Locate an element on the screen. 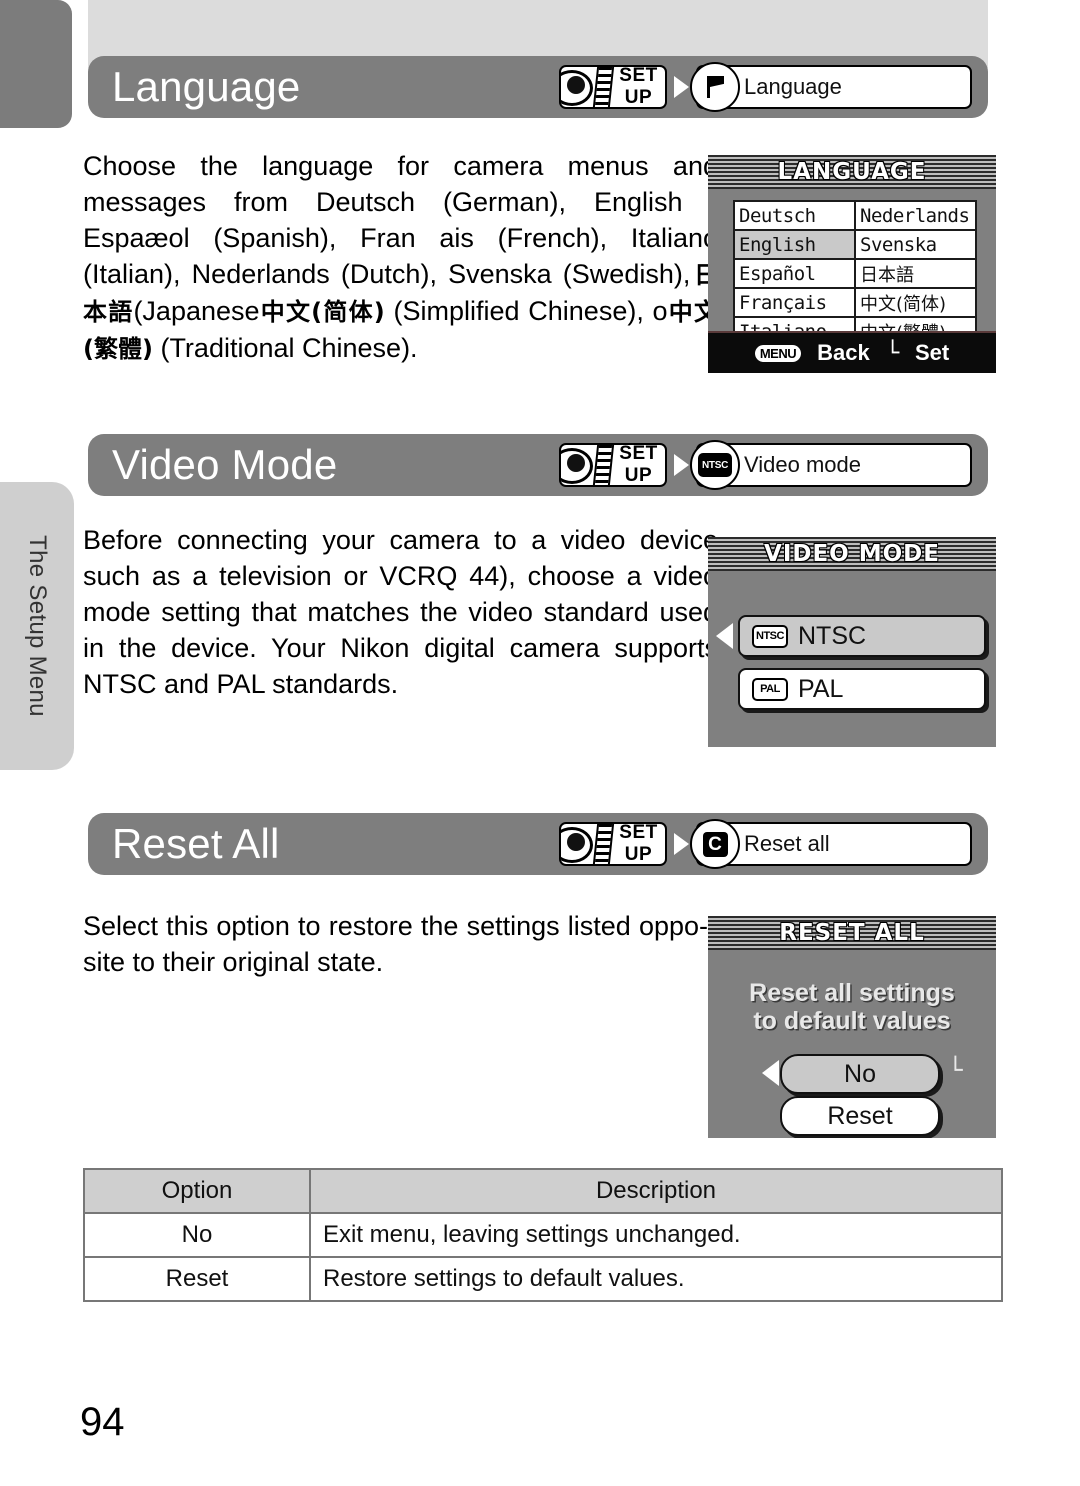  language-option-simplified-chinese: 中文(简体) is located at coordinates (915, 302).